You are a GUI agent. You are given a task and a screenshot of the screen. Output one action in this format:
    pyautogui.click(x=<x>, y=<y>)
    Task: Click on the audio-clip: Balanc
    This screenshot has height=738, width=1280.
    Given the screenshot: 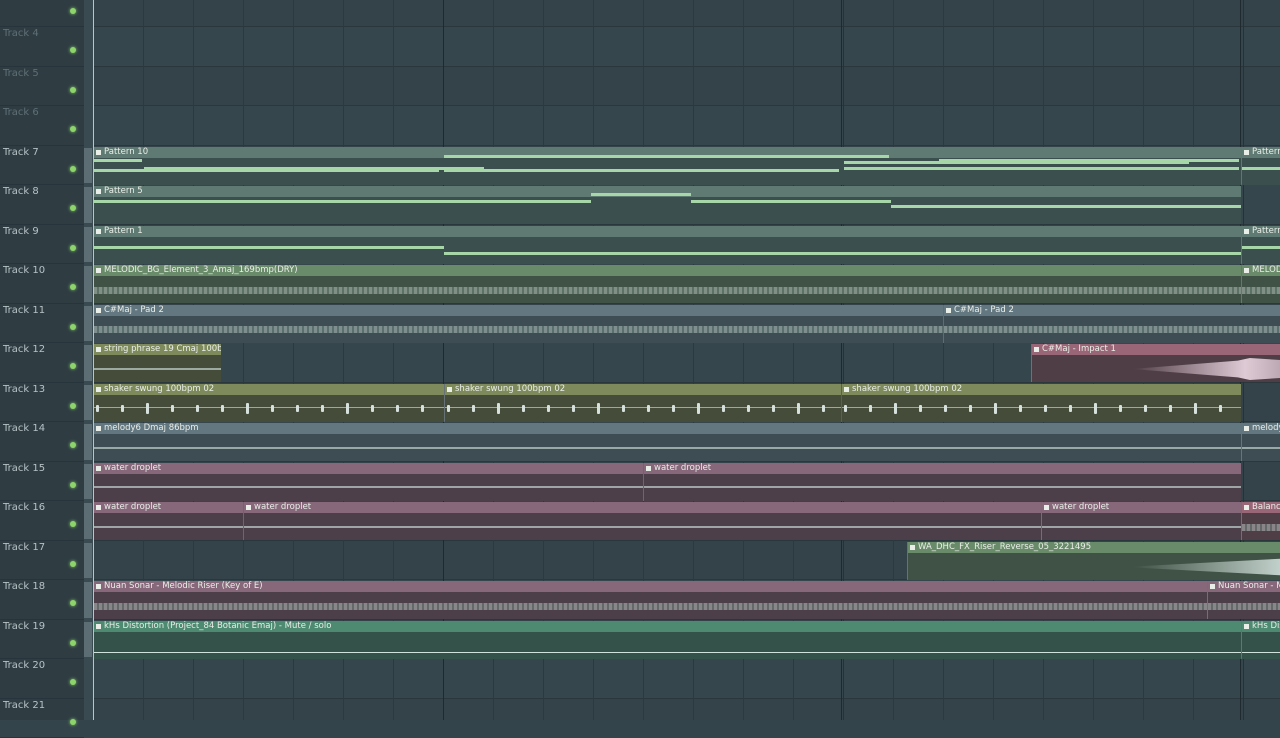 What is the action you would take?
    pyautogui.click(x=1260, y=521)
    